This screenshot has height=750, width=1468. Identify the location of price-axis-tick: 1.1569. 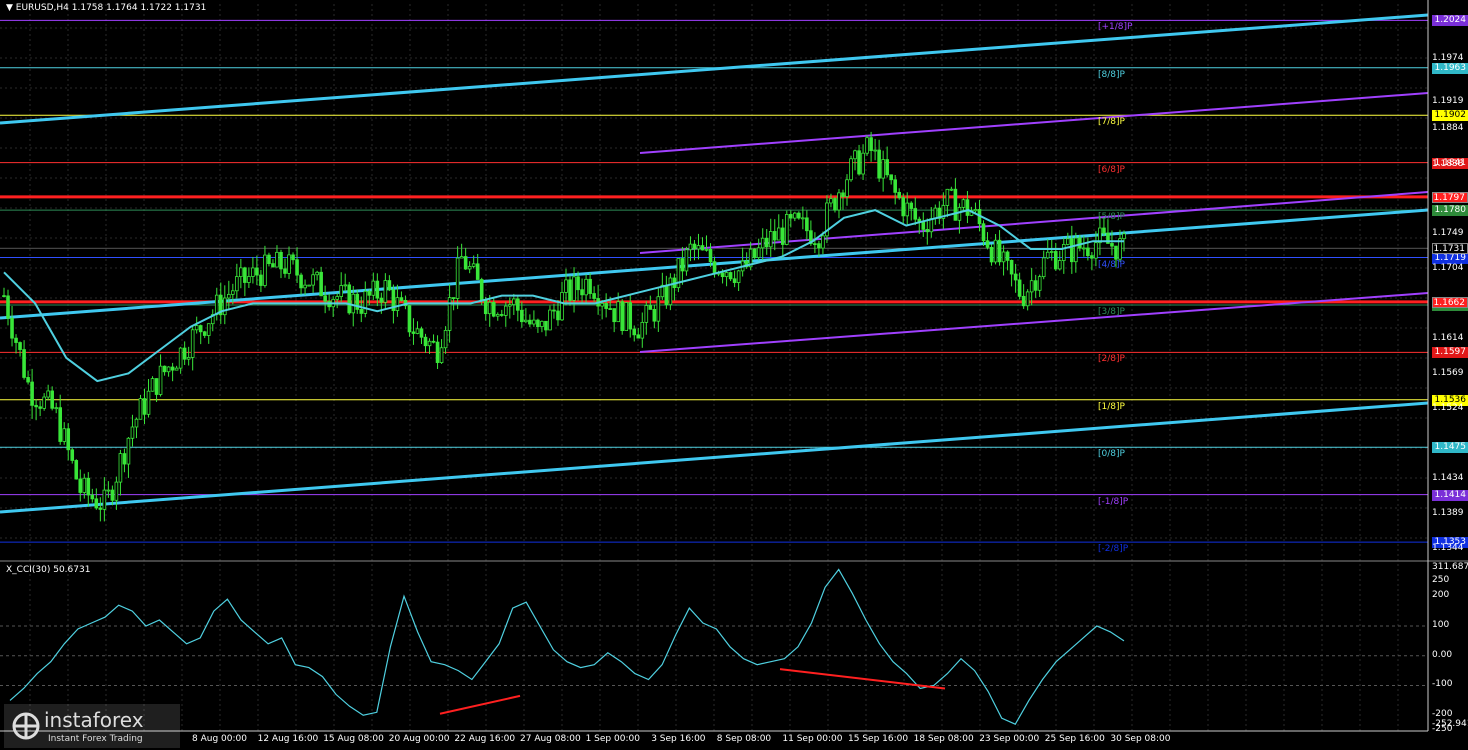
(1448, 373).